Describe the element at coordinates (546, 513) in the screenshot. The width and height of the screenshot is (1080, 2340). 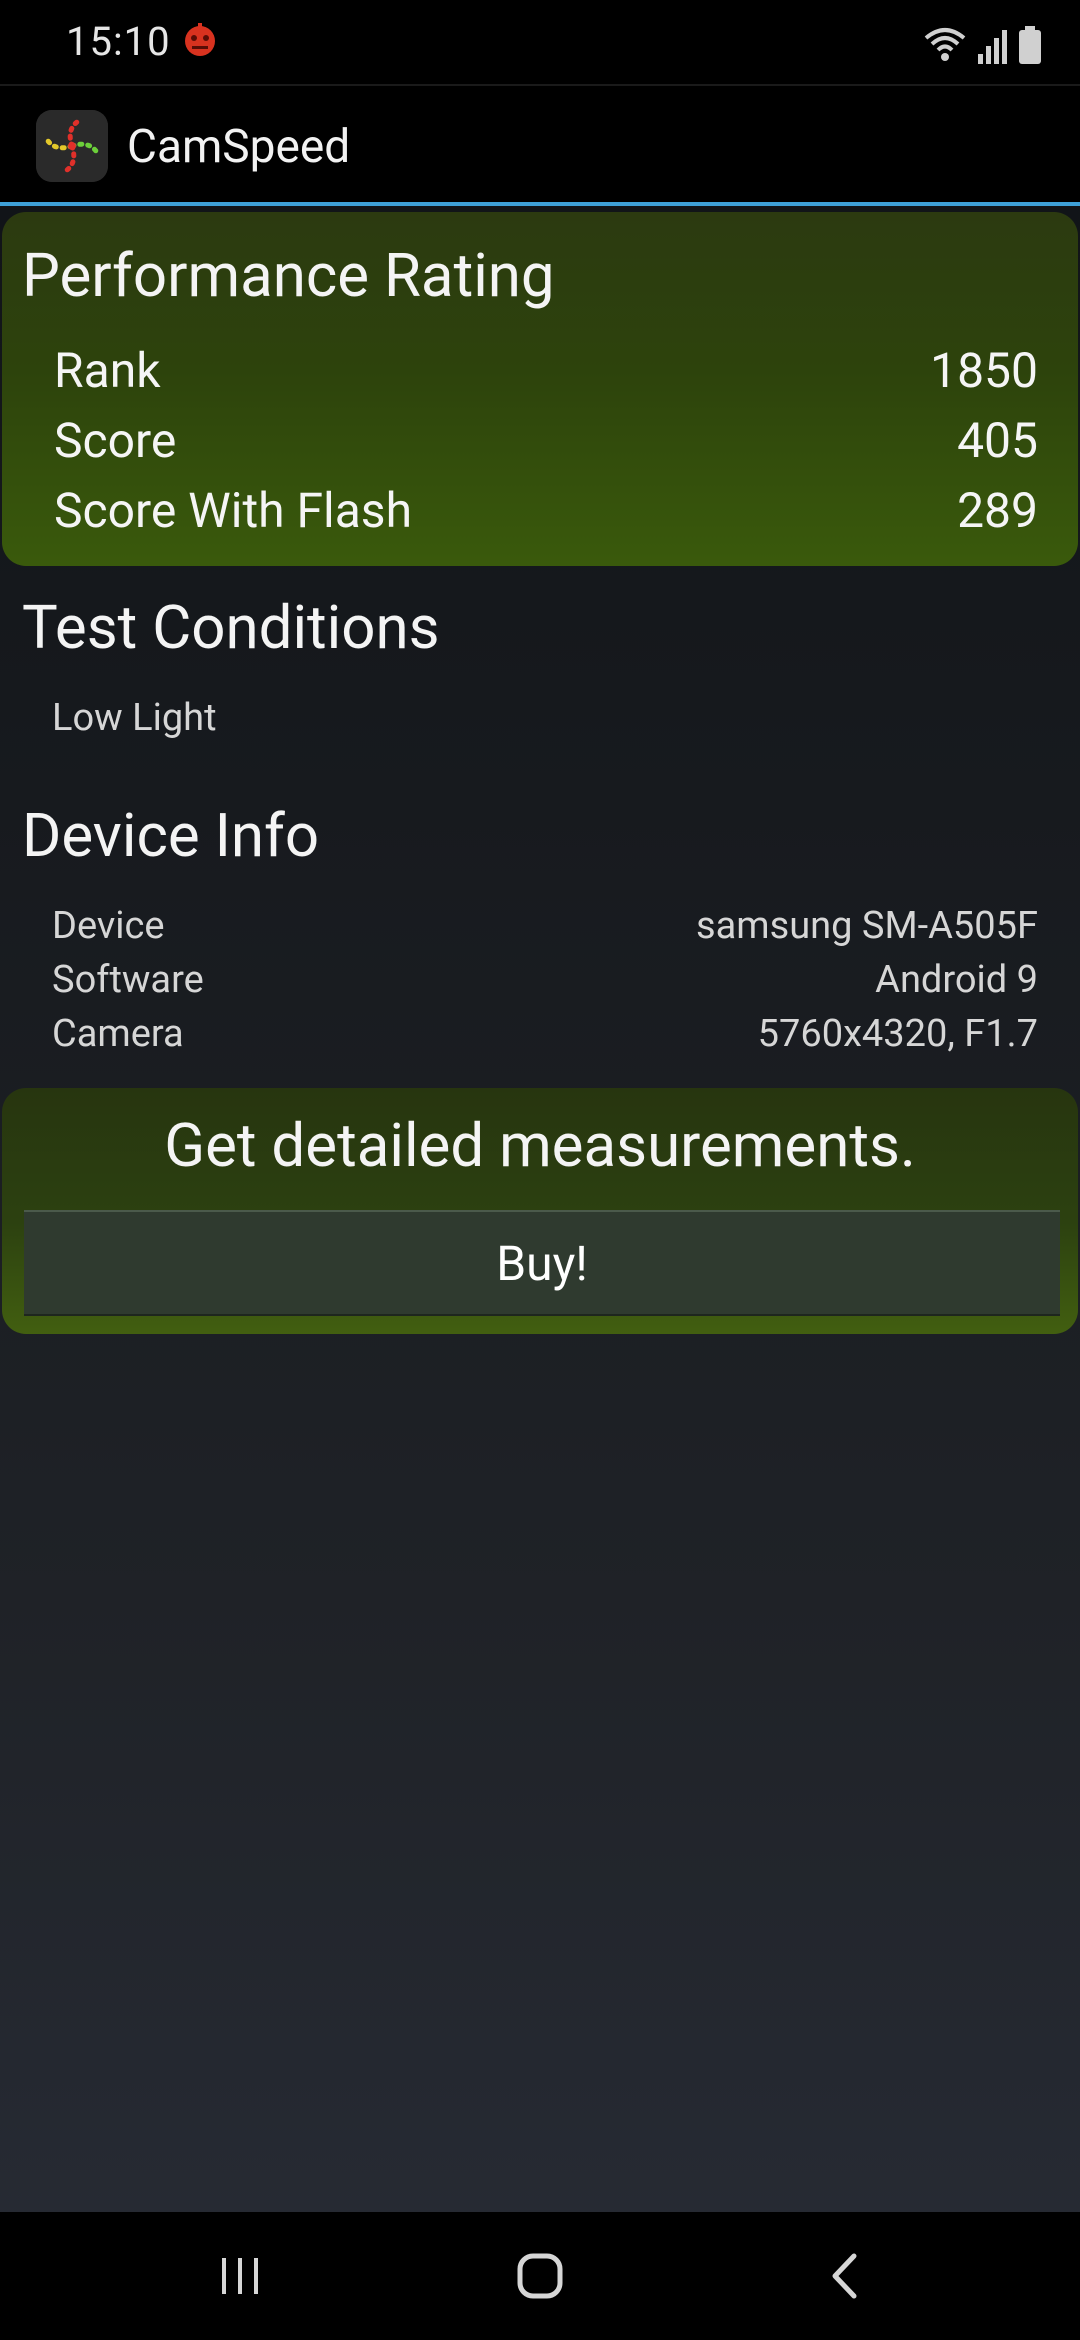
I see `score-with-flash-row: Score With Flash 289` at that location.